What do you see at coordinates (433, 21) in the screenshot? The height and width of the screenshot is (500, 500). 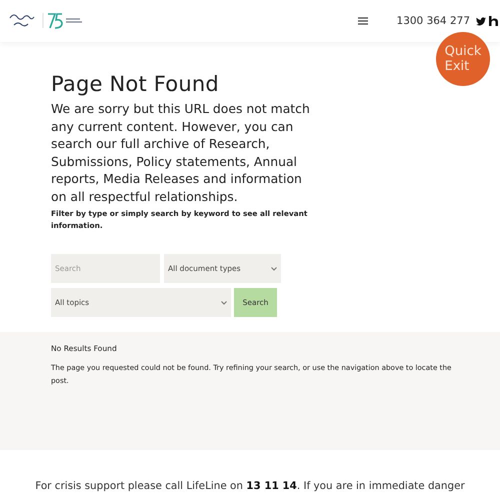 I see `phone-number: 1300 364 277` at bounding box center [433, 21].